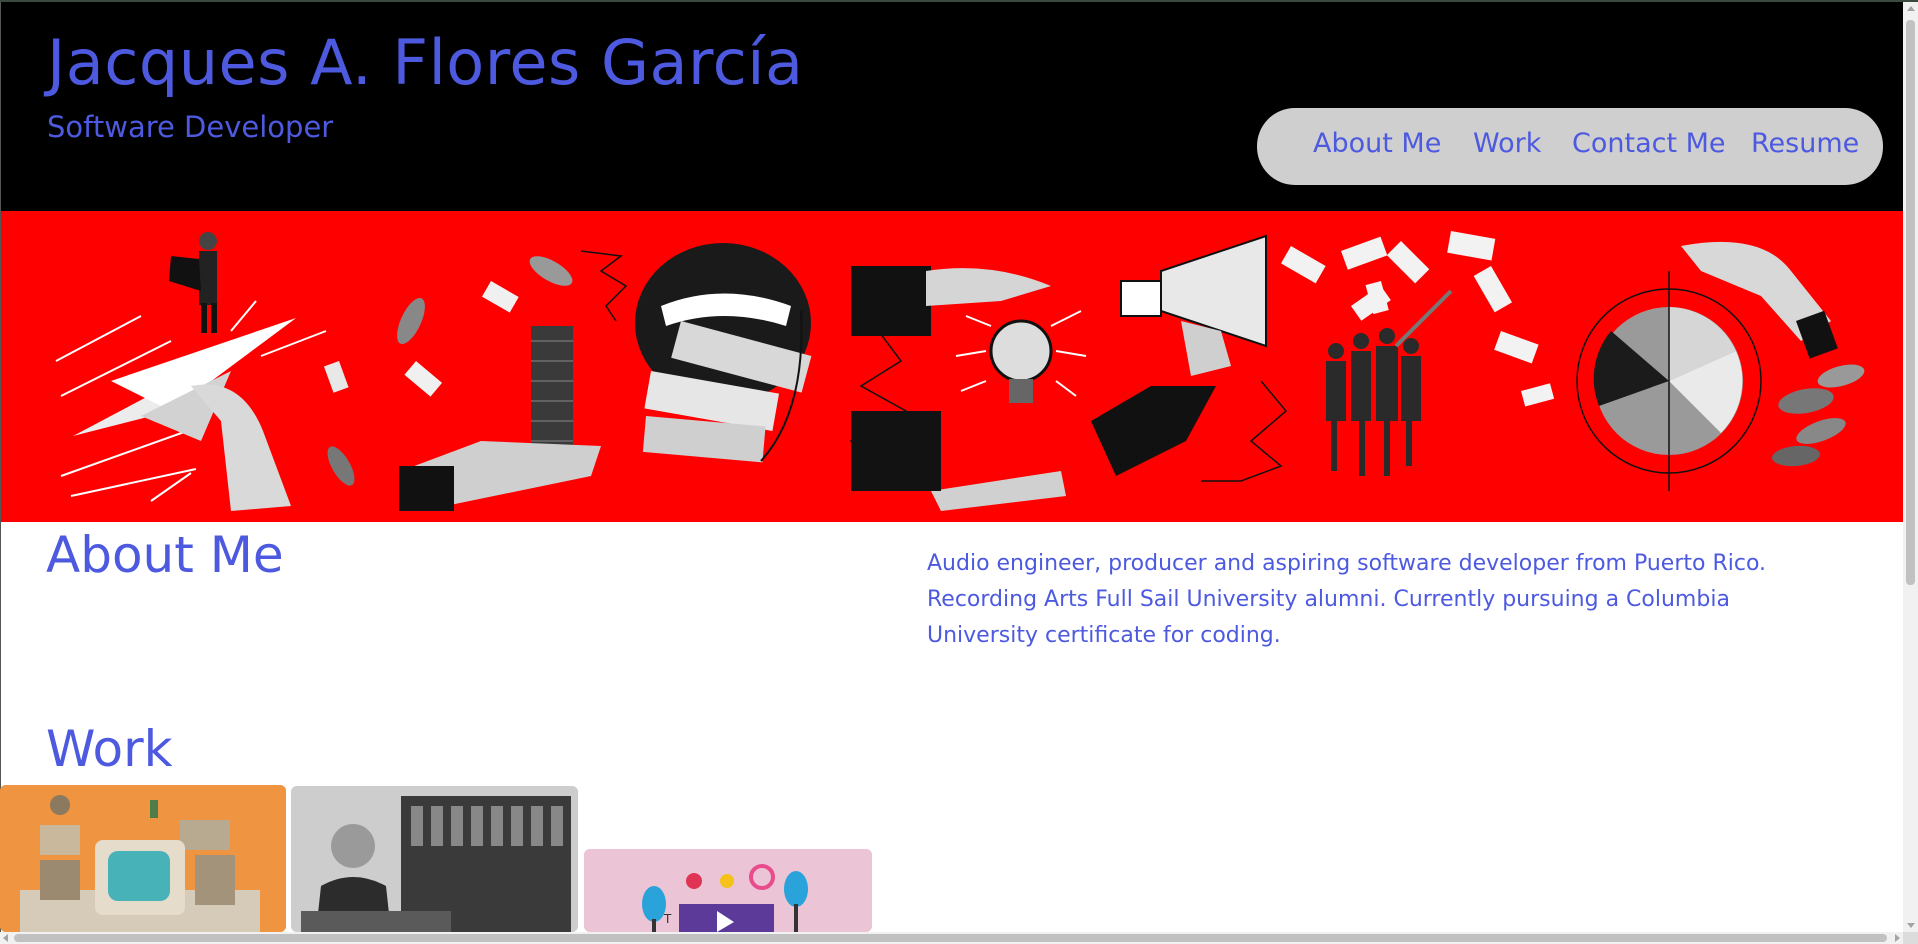  Describe the element at coordinates (1507, 143) in the screenshot. I see `nav-link-work: Work` at that location.